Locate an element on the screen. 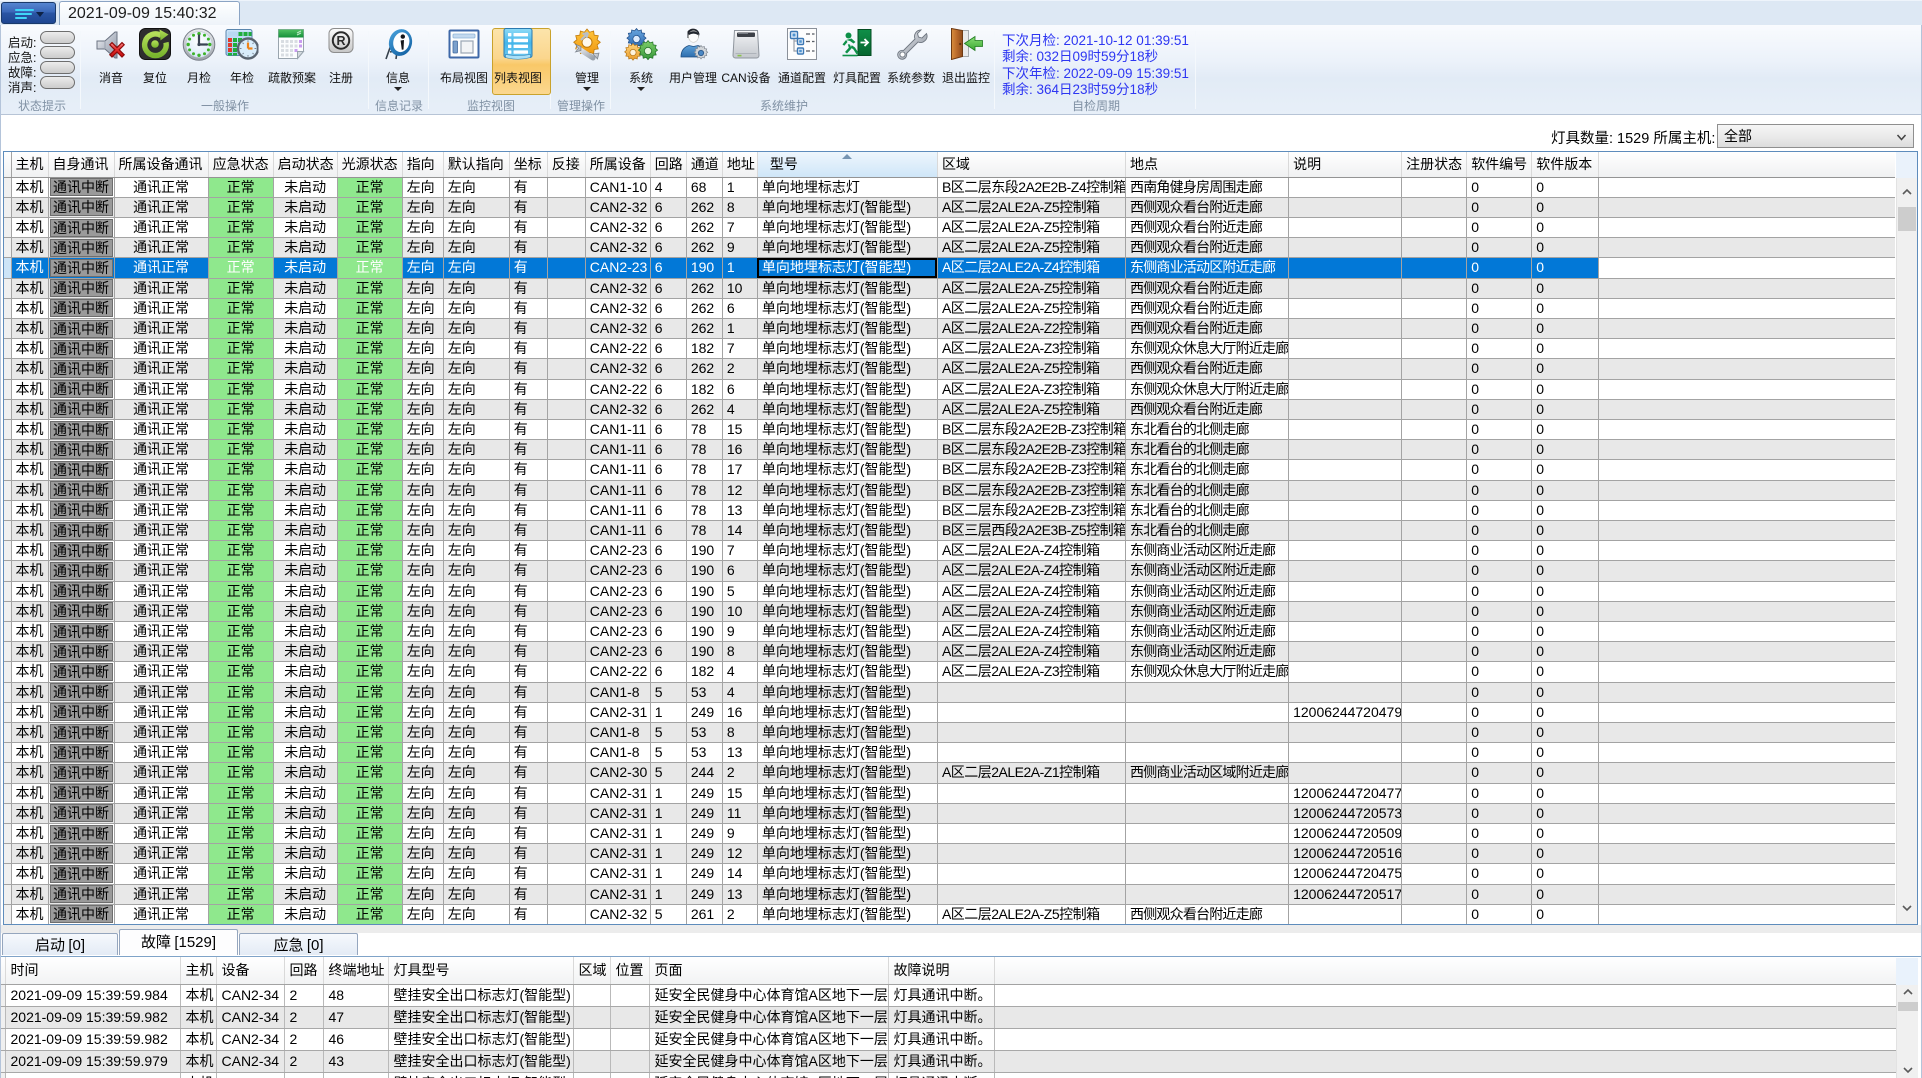  svg-text: R is located at coordinates (340, 41).